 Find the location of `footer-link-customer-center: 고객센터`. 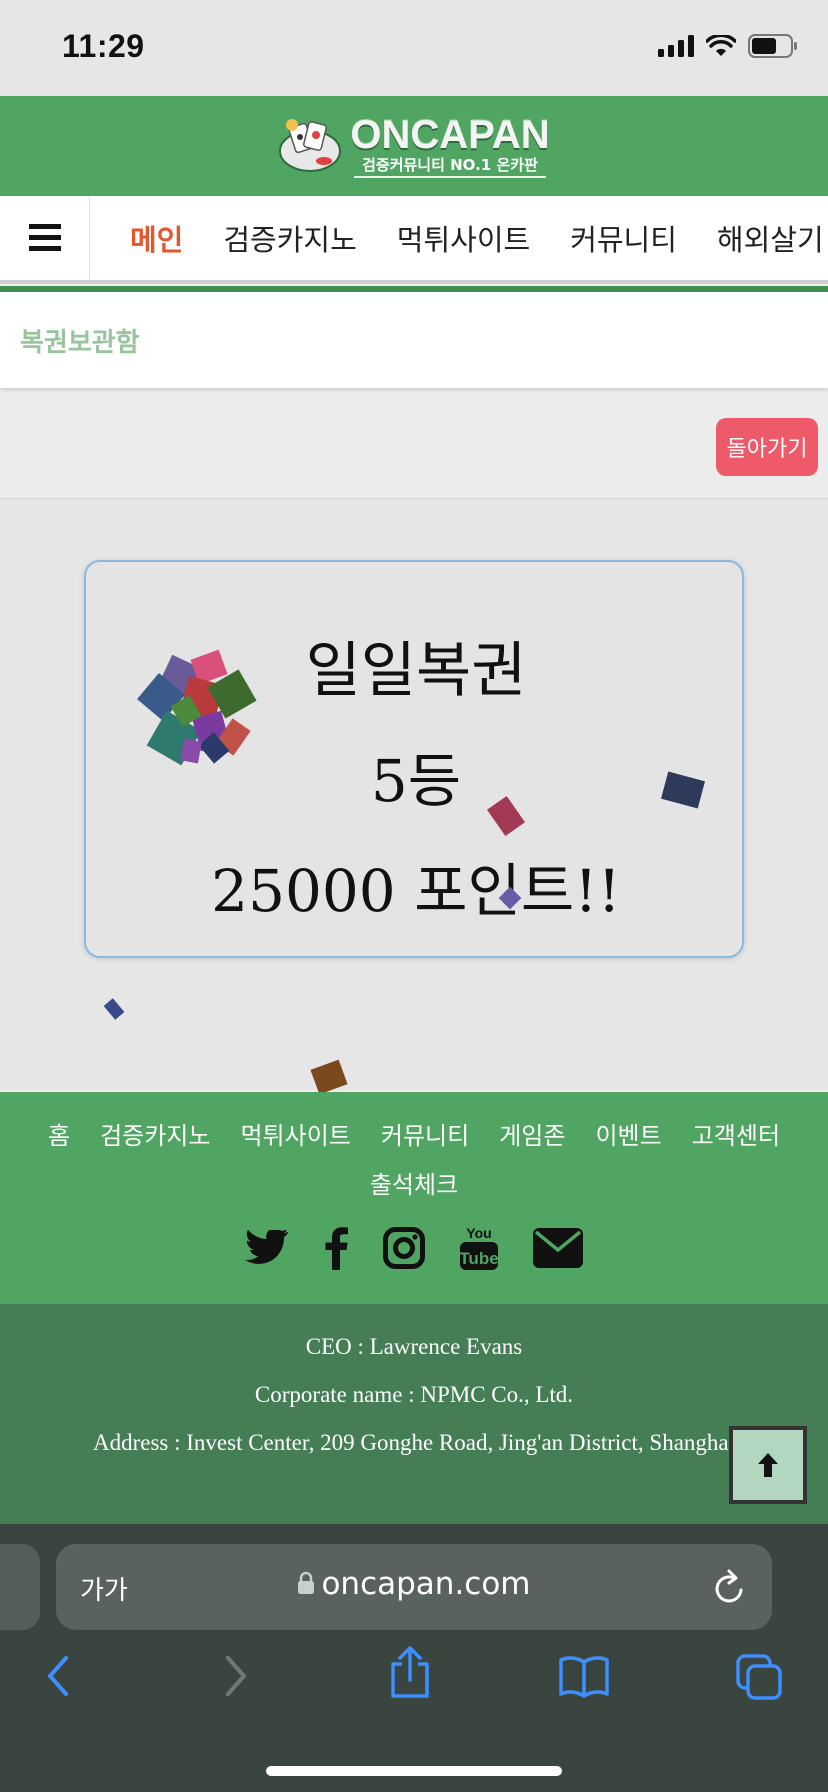

footer-link-customer-center: 고객센터 is located at coordinates (736, 1133).